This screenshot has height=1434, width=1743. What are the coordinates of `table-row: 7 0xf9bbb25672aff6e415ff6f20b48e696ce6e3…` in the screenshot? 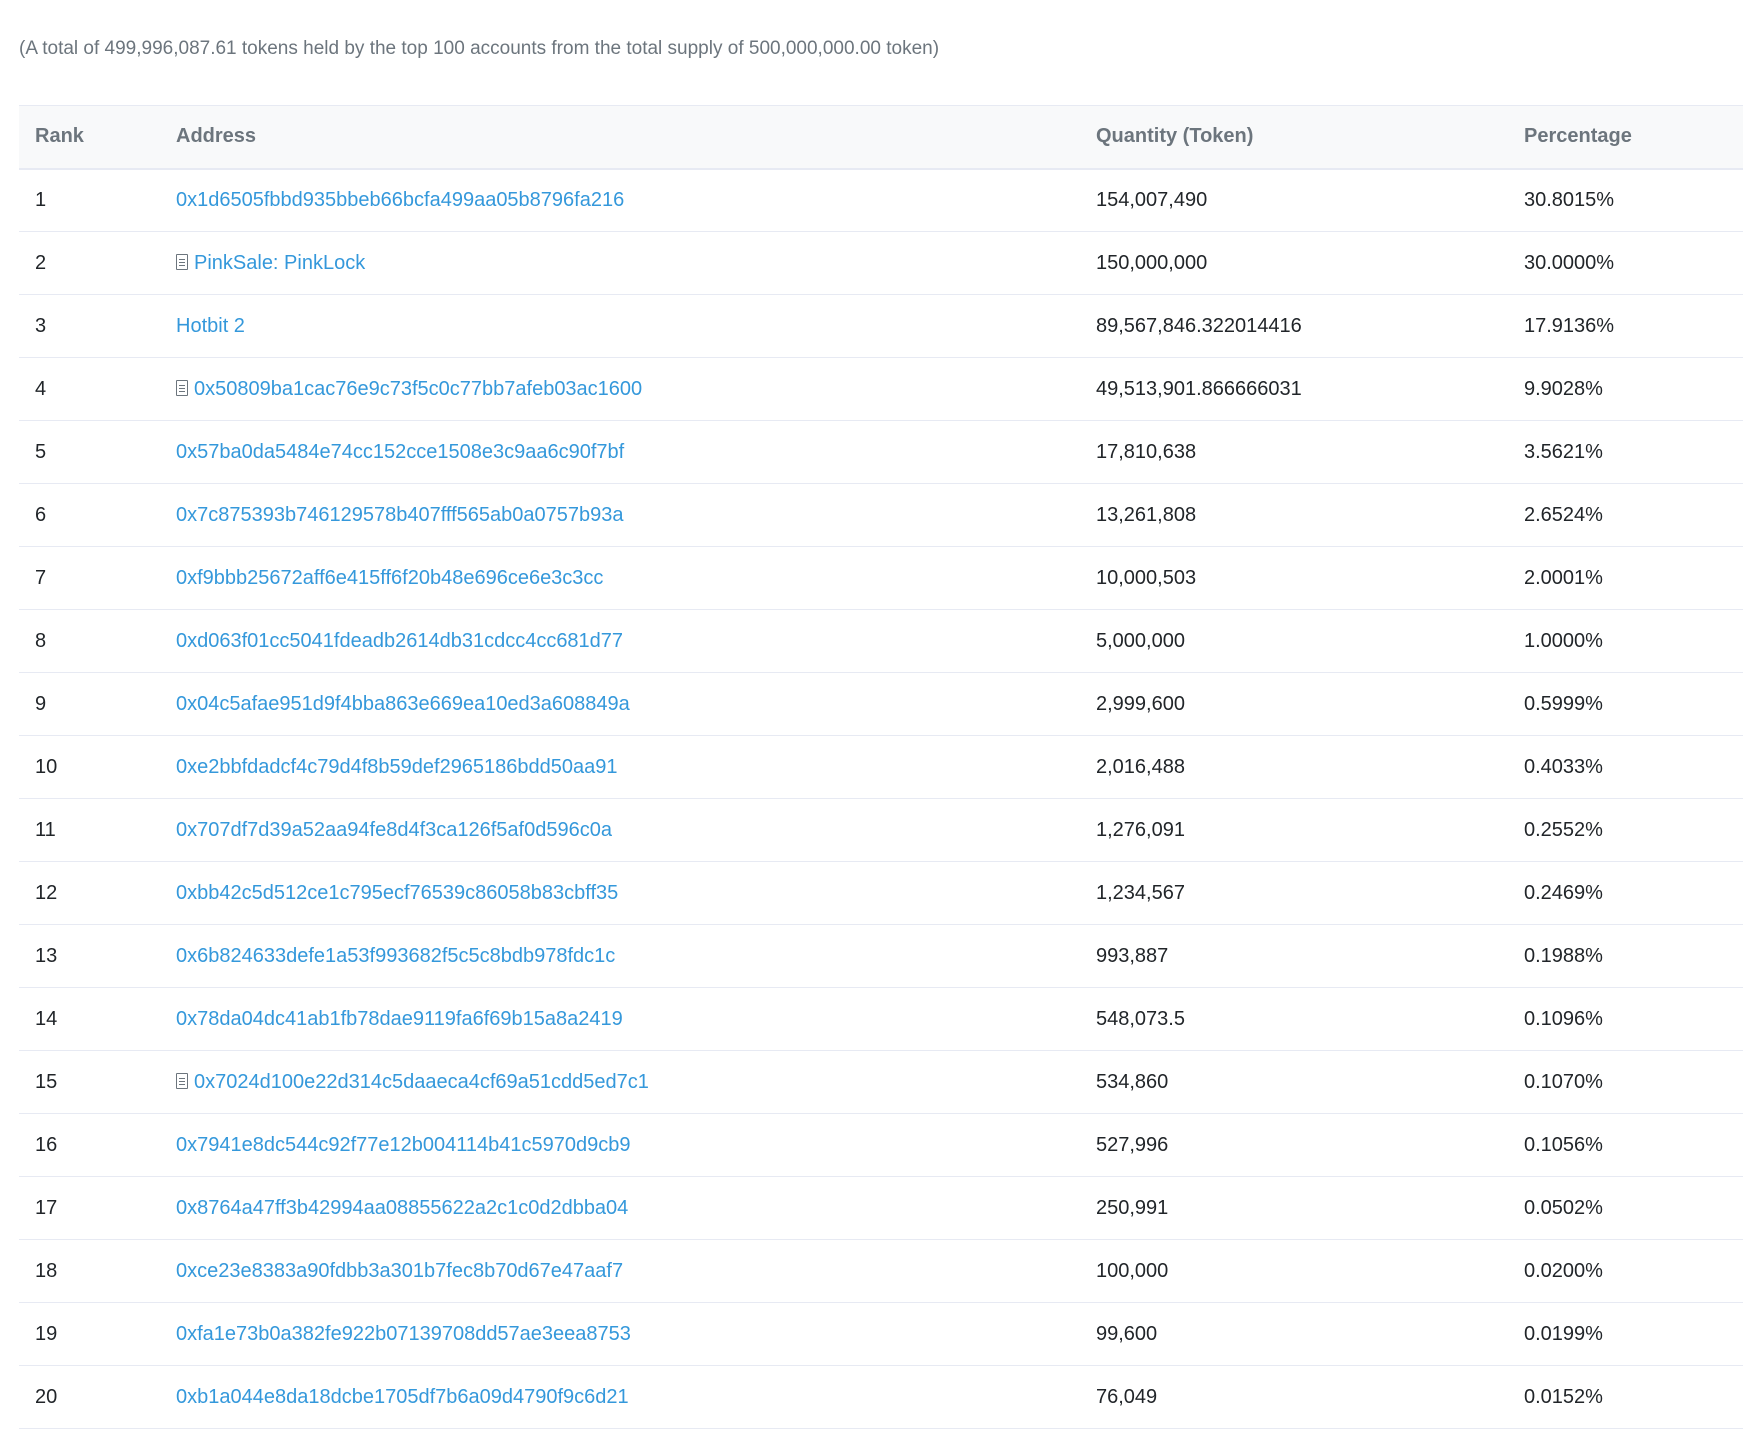 It's located at (881, 578).